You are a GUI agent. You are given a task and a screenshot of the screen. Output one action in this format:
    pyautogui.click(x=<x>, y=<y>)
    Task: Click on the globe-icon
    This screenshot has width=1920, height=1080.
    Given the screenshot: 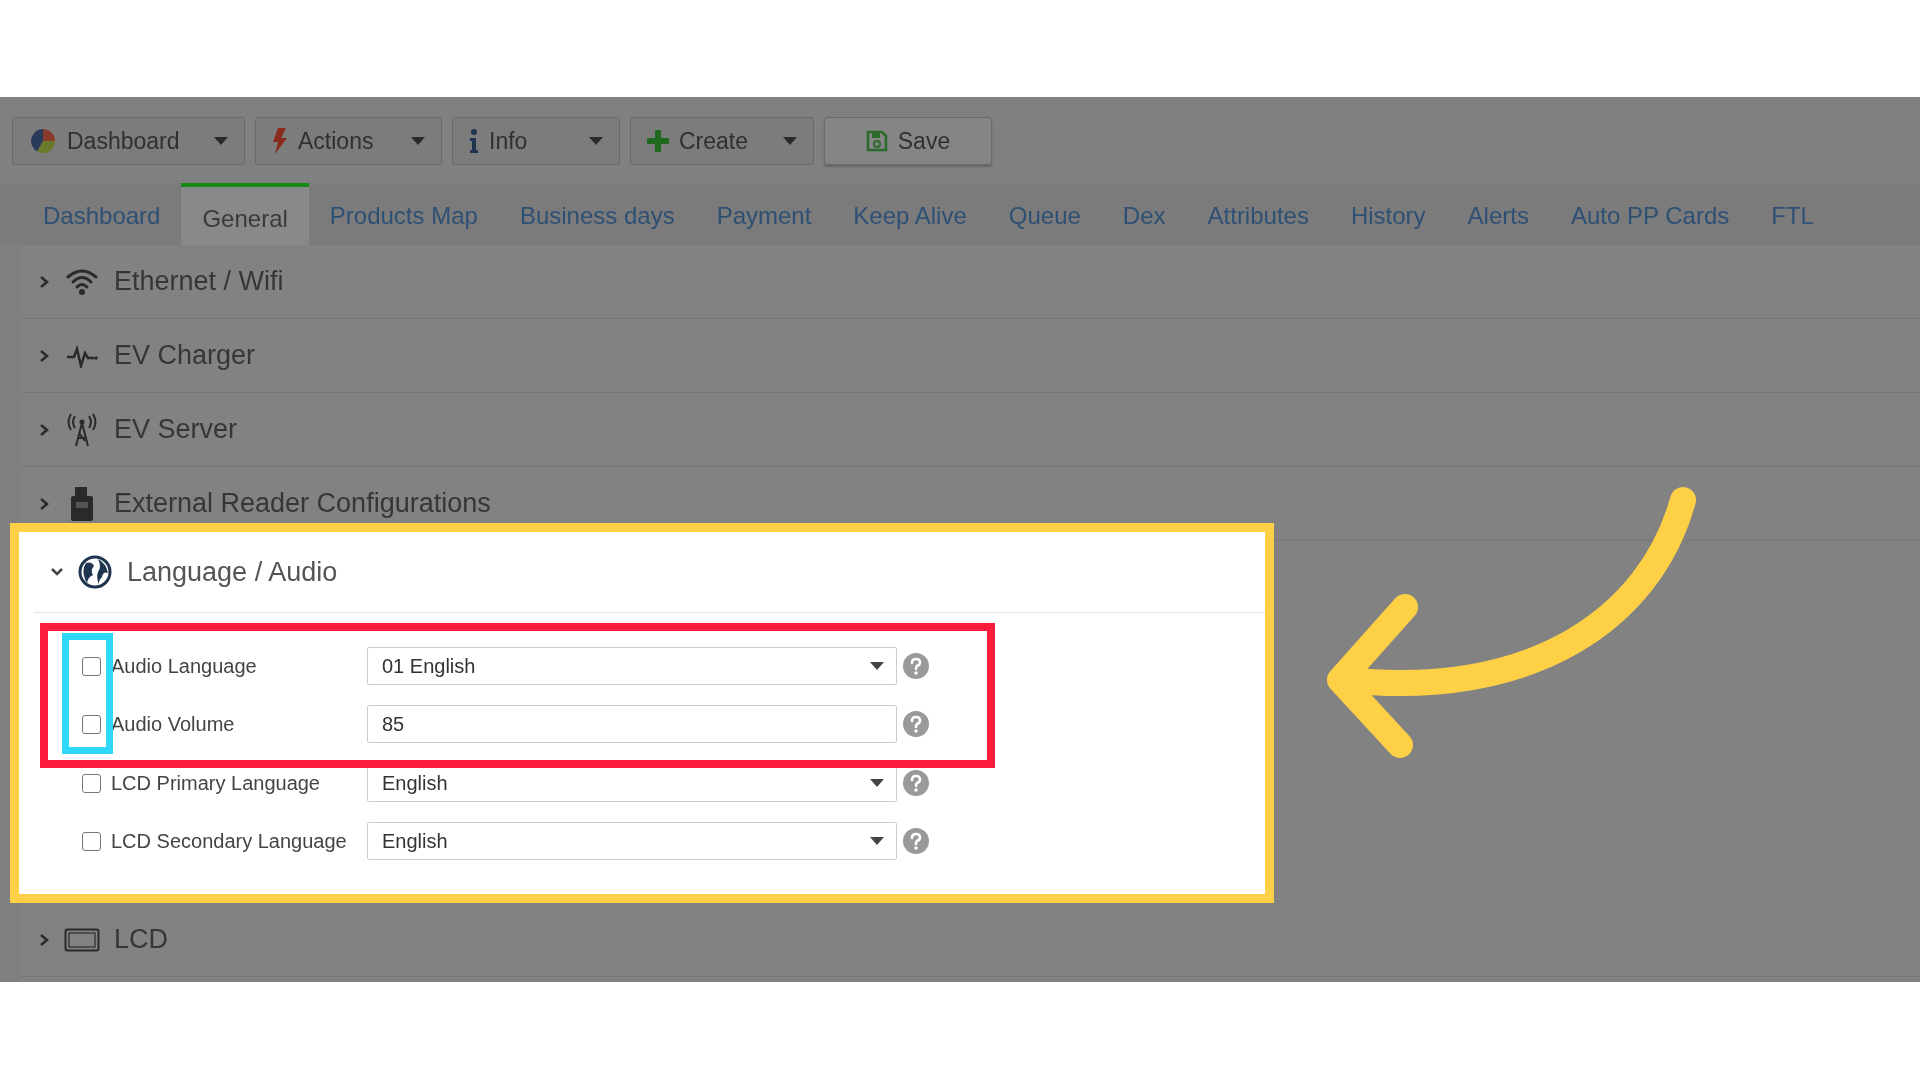 What is the action you would take?
    pyautogui.click(x=95, y=572)
    